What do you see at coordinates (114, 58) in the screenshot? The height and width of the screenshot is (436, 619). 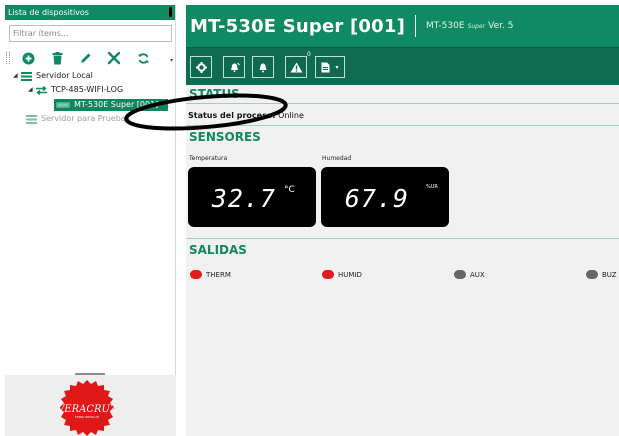 I see `tools-icon` at bounding box center [114, 58].